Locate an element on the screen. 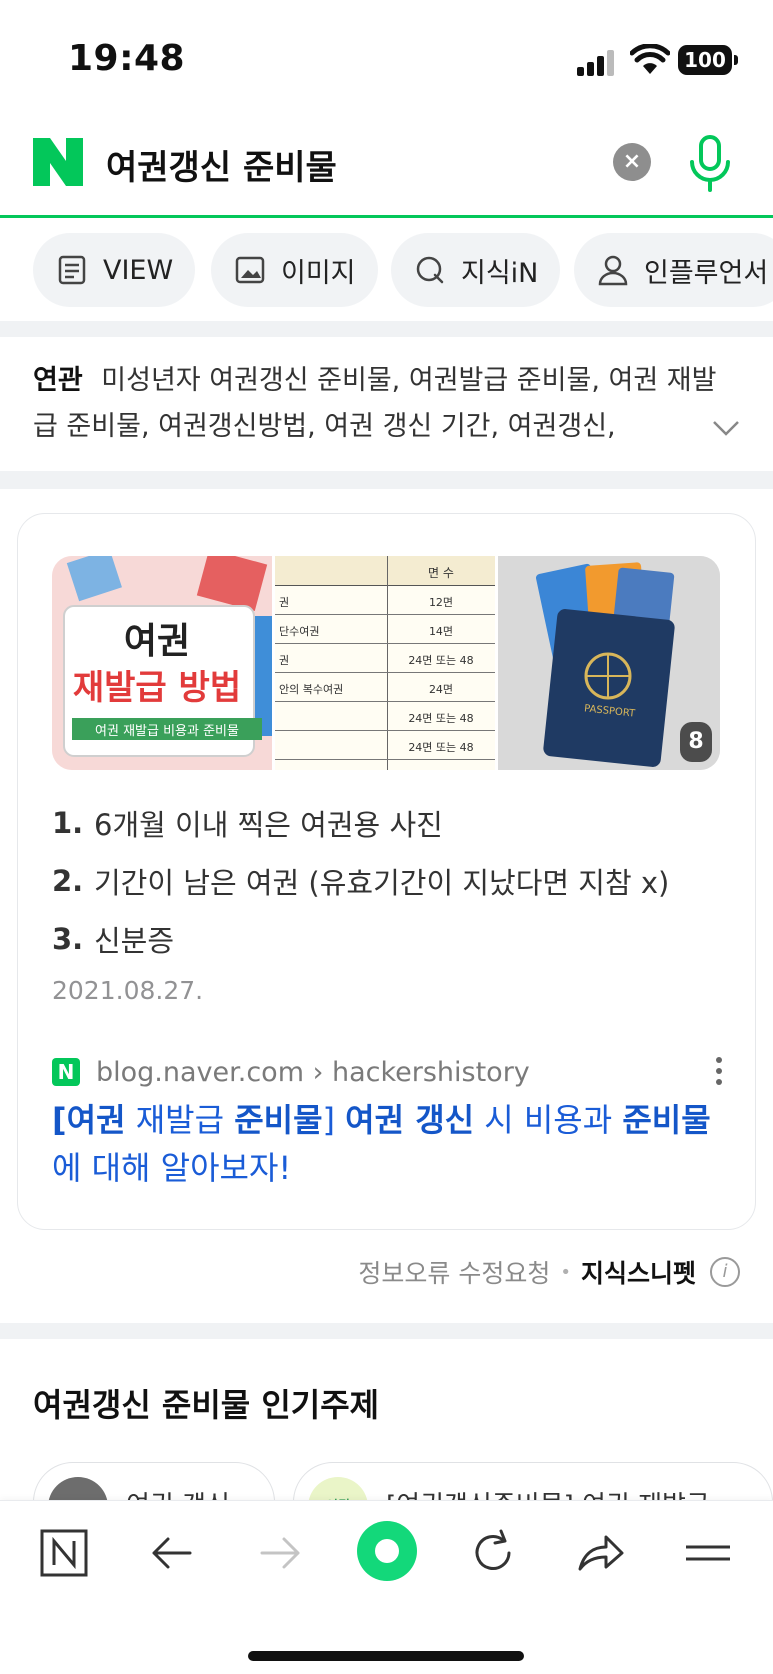  status-time: 19:48 is located at coordinates (127, 58).